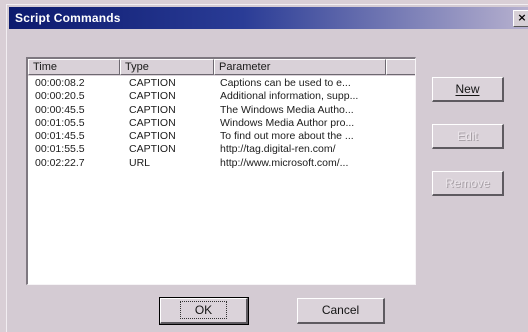 This screenshot has width=528, height=332. I want to click on cell-time: 00:01:45.5, so click(60, 136).